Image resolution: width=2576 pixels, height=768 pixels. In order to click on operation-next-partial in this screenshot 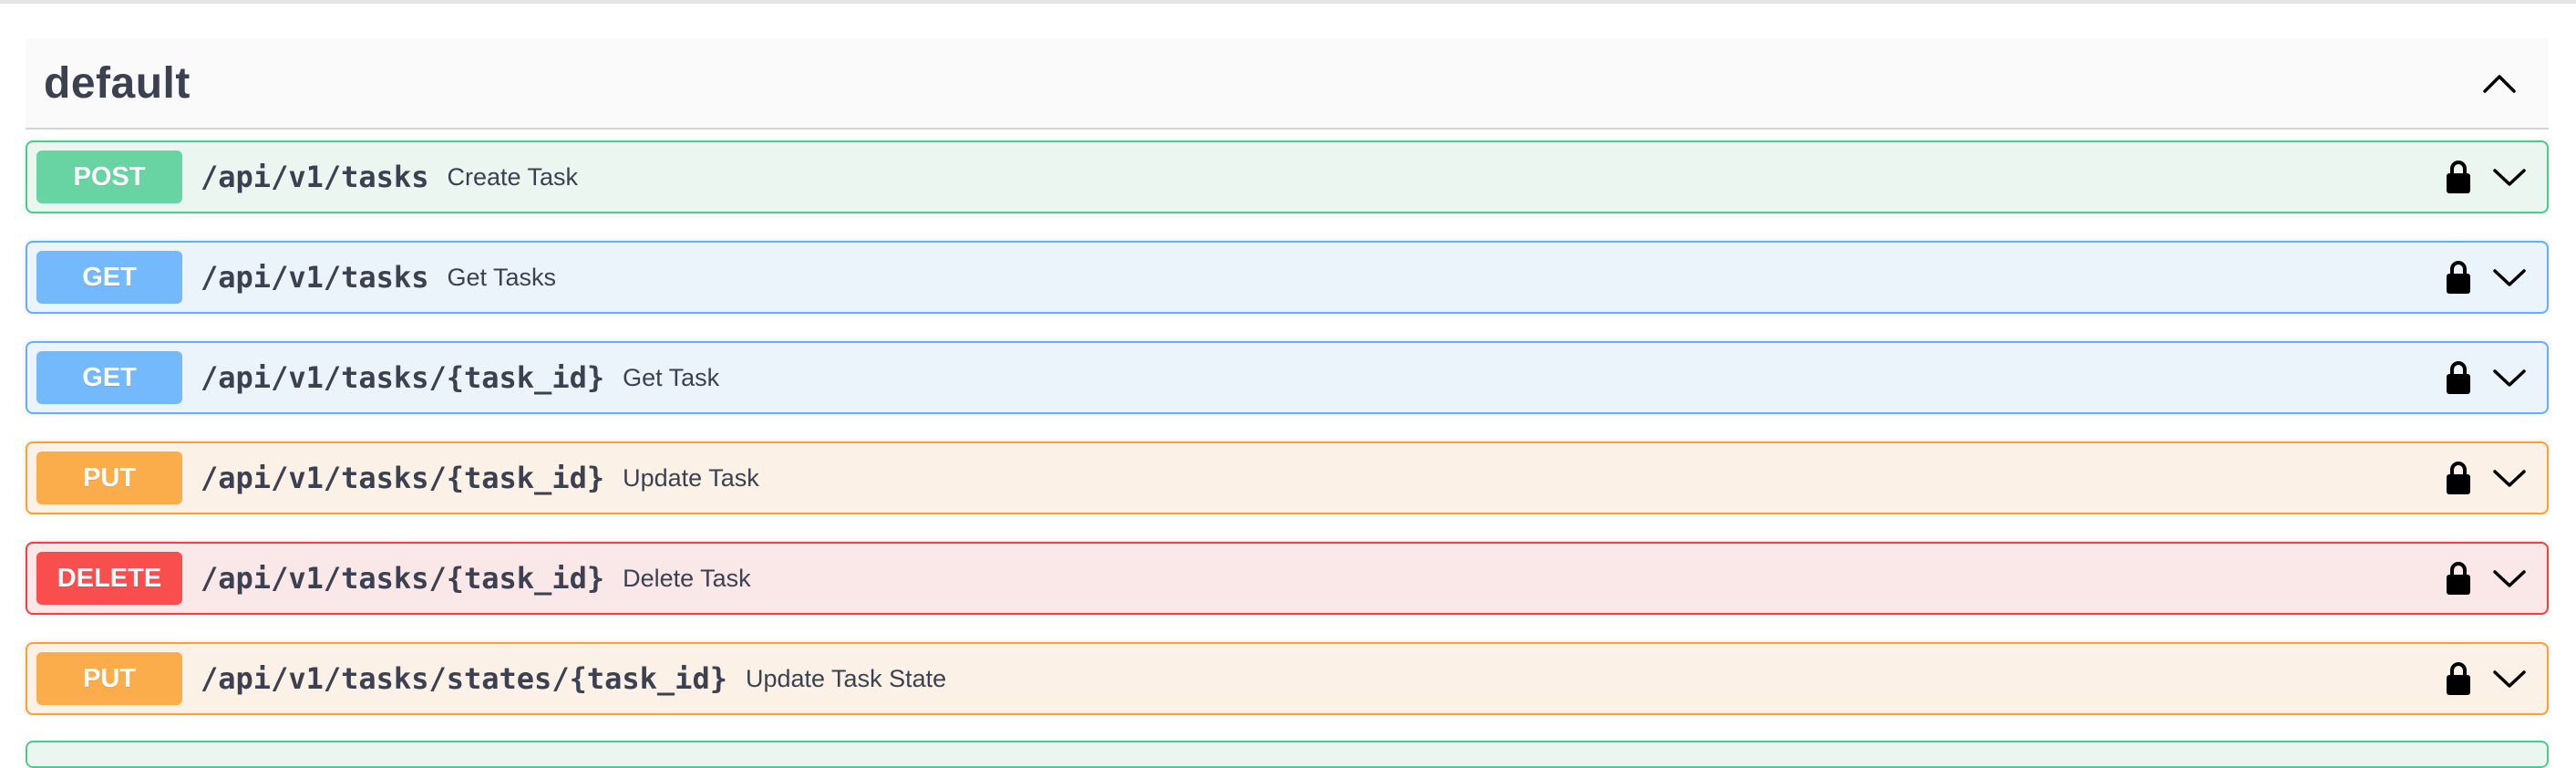, I will do `click(1287, 754)`.